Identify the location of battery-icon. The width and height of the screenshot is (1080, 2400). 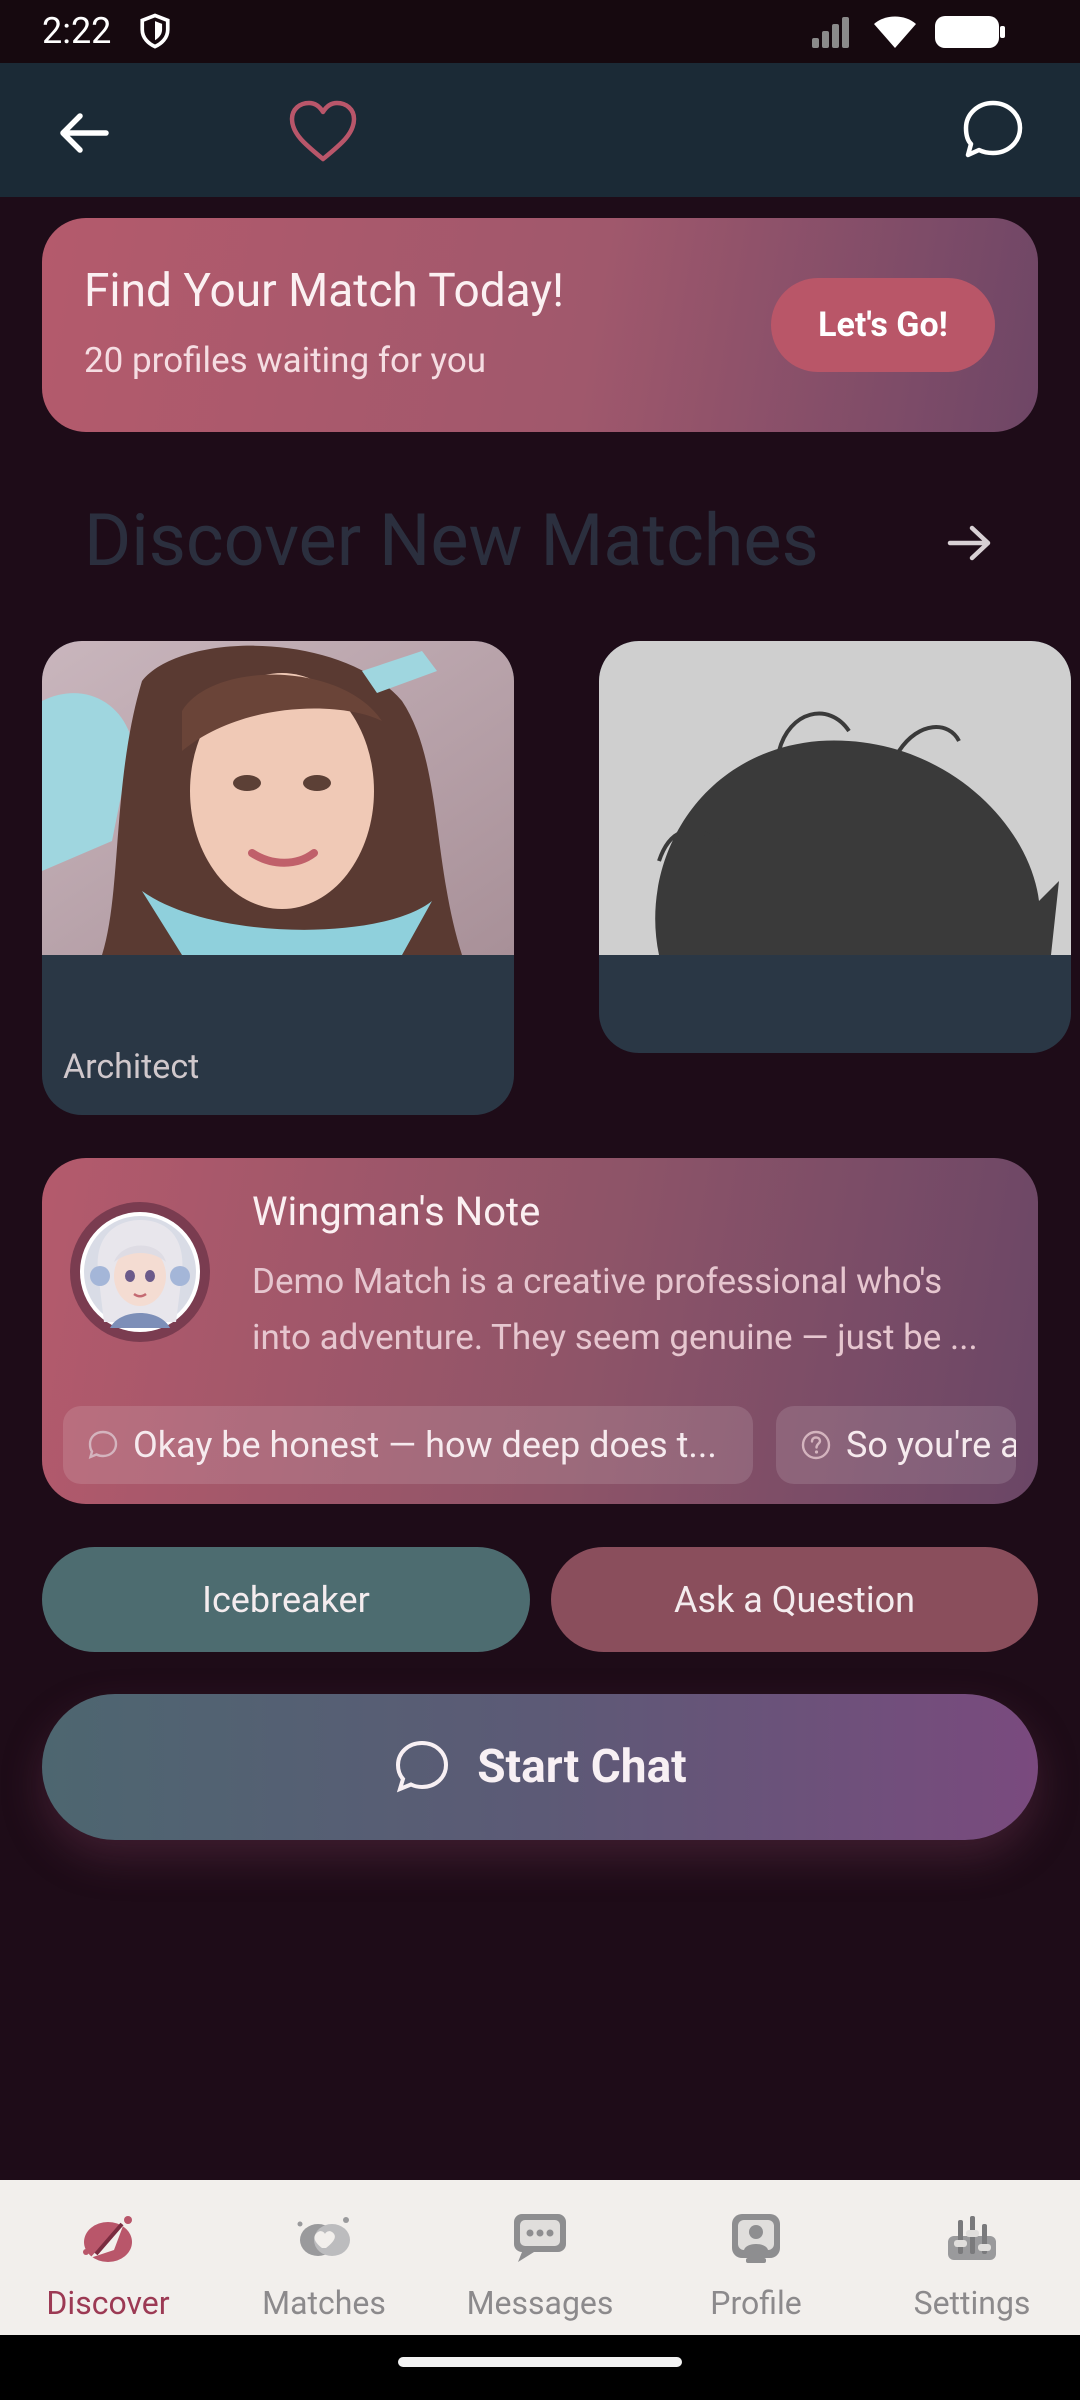
(970, 32).